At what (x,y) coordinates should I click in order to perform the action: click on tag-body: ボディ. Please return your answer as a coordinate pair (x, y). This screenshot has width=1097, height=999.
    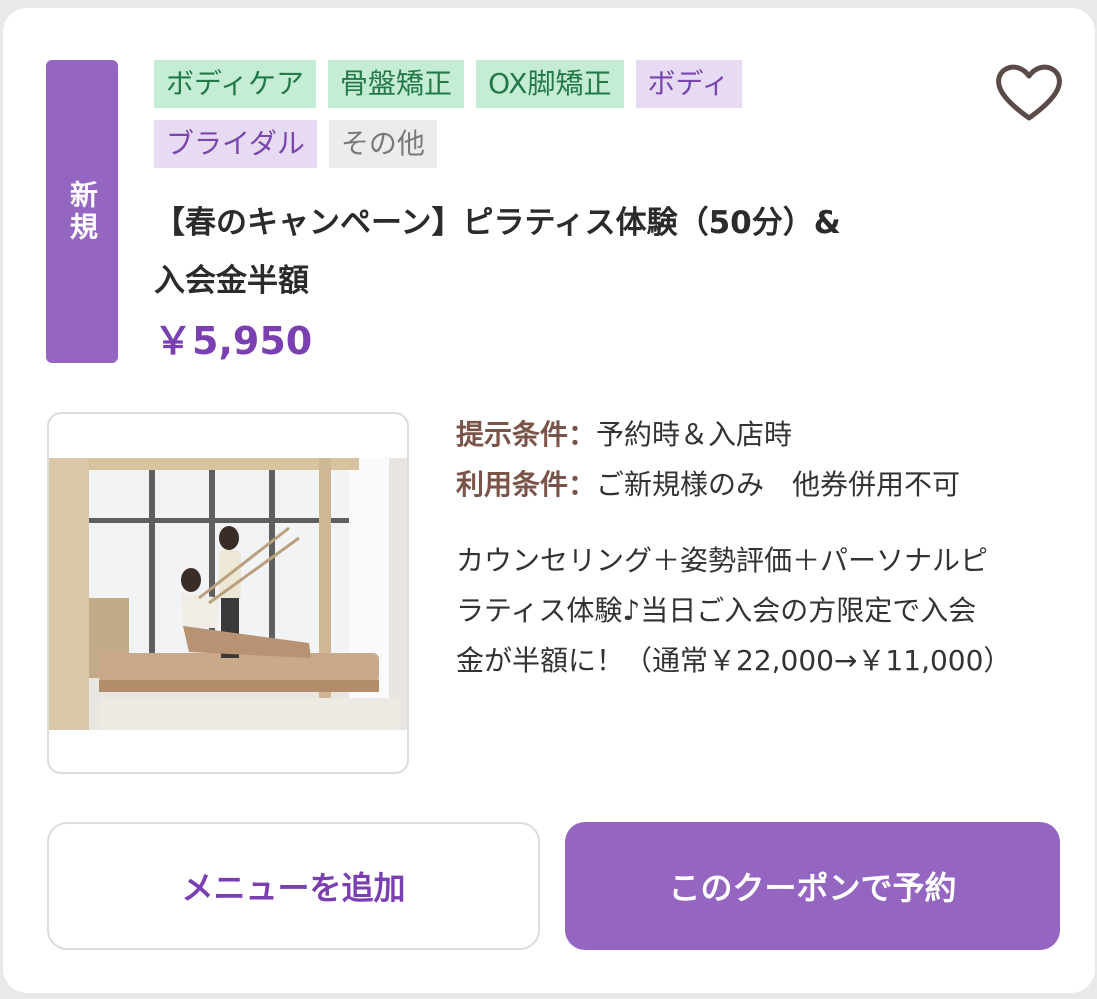
    Looking at the image, I should click on (688, 84).